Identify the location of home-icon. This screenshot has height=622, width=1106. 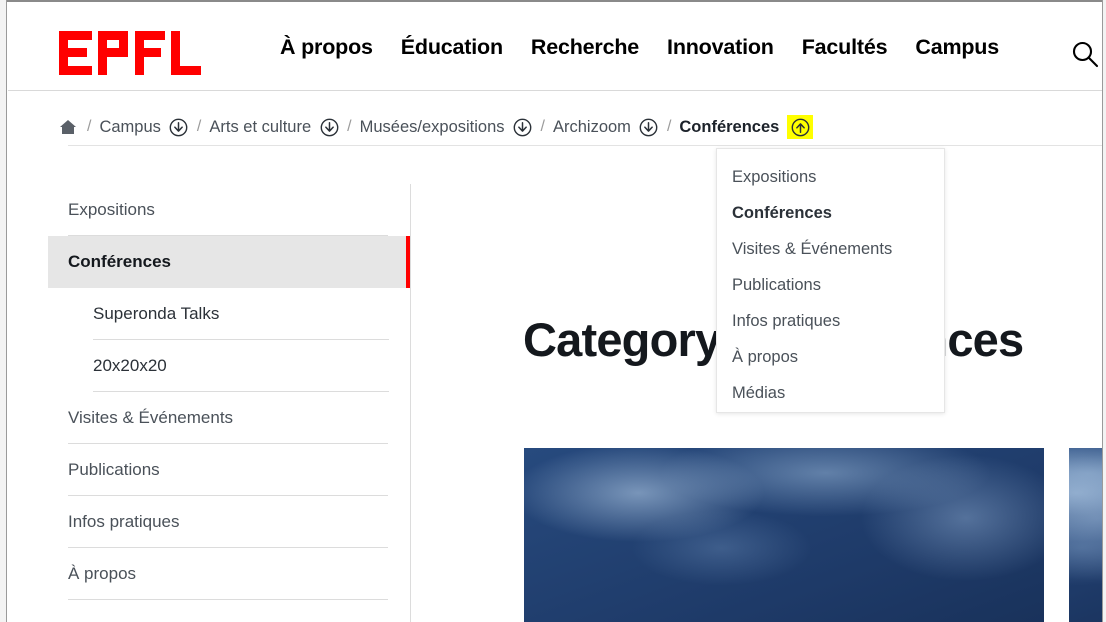
(69, 127).